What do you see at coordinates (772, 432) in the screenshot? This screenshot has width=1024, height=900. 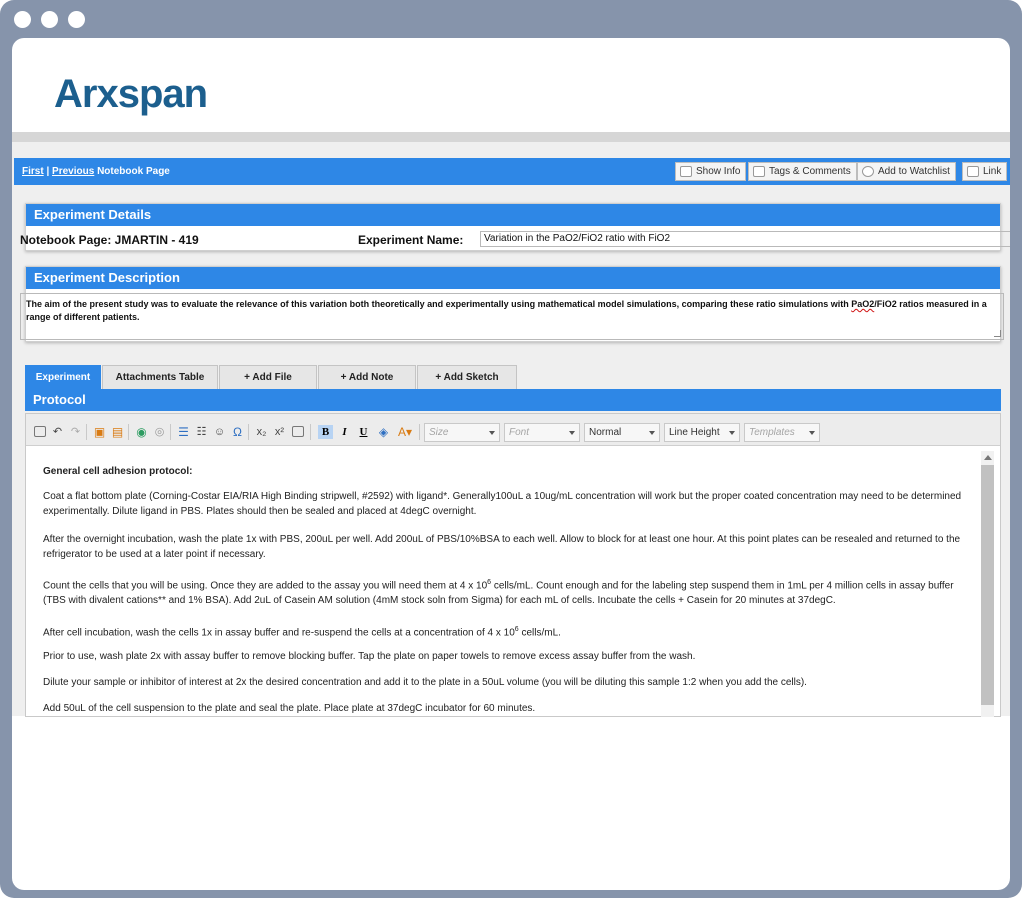 I see `templates-placeholder: Templates` at bounding box center [772, 432].